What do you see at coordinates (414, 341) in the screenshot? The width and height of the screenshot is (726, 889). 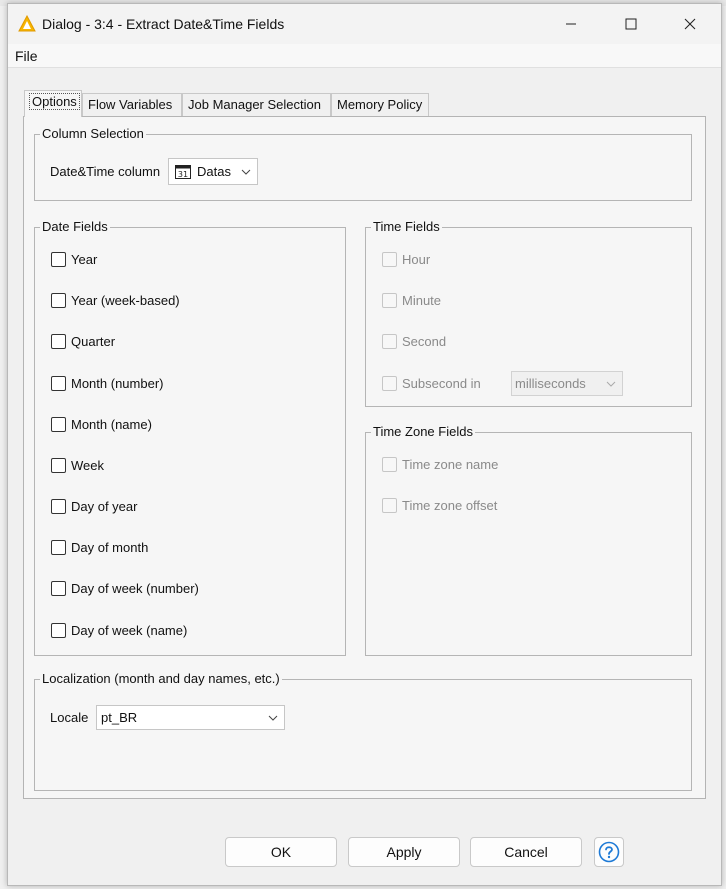 I see `checkbox-second: Second` at bounding box center [414, 341].